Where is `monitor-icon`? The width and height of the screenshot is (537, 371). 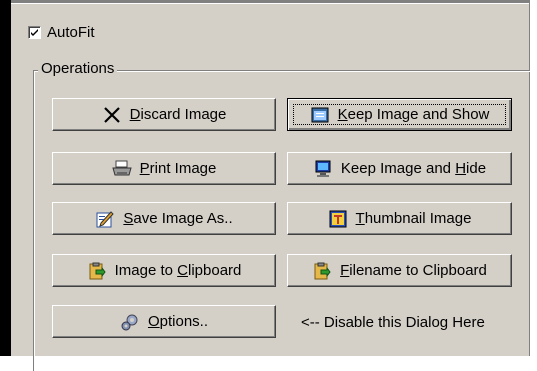
monitor-icon is located at coordinates (323, 169).